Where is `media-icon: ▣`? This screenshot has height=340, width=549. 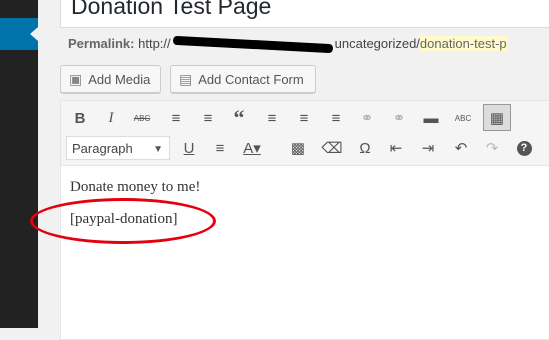
media-icon: ▣ is located at coordinates (76, 78).